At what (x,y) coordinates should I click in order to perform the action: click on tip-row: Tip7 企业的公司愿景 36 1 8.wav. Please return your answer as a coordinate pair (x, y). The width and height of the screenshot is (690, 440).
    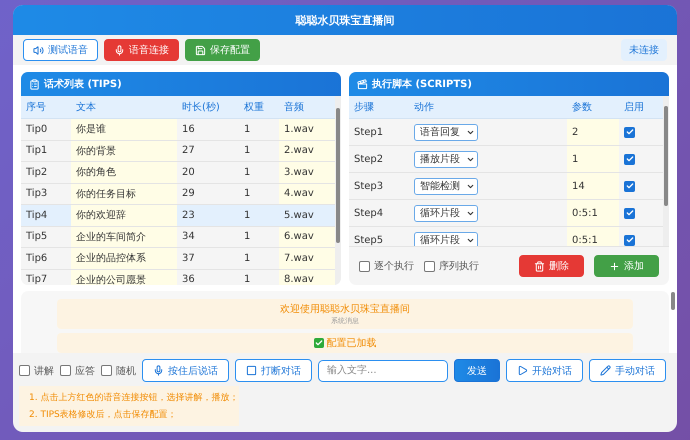
    Looking at the image, I should click on (178, 277).